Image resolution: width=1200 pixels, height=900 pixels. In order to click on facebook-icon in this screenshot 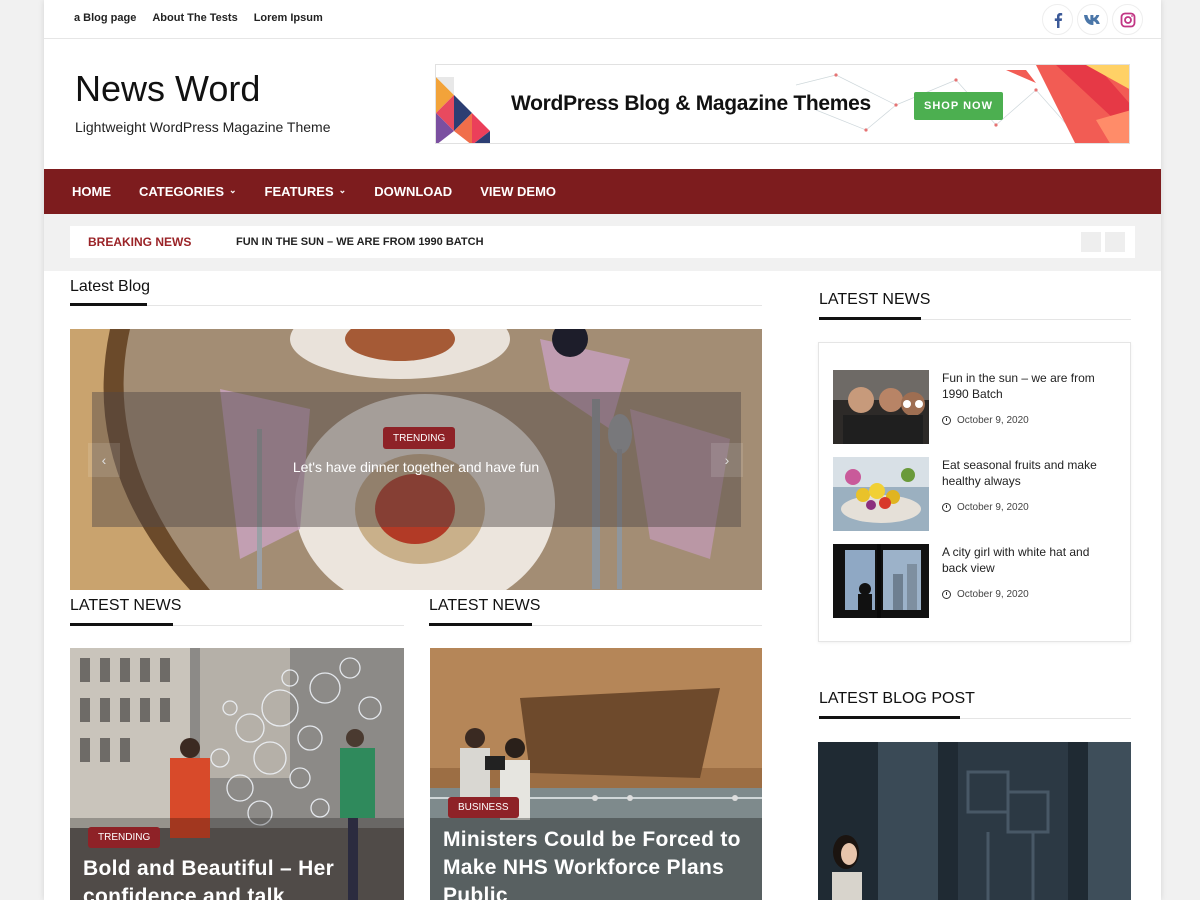, I will do `click(1057, 19)`.